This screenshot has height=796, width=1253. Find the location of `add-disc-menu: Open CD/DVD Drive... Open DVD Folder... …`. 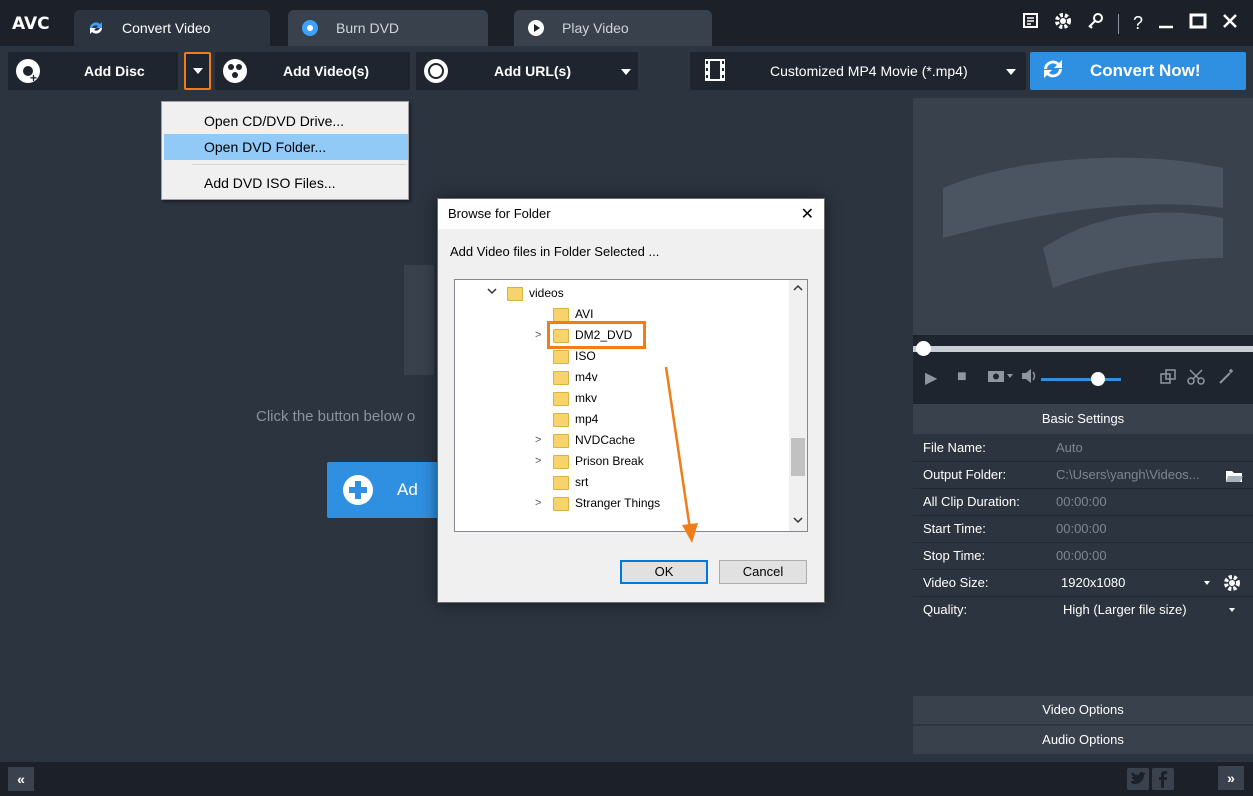

add-disc-menu: Open CD/DVD Drive... Open DVD Folder... … is located at coordinates (285, 150).